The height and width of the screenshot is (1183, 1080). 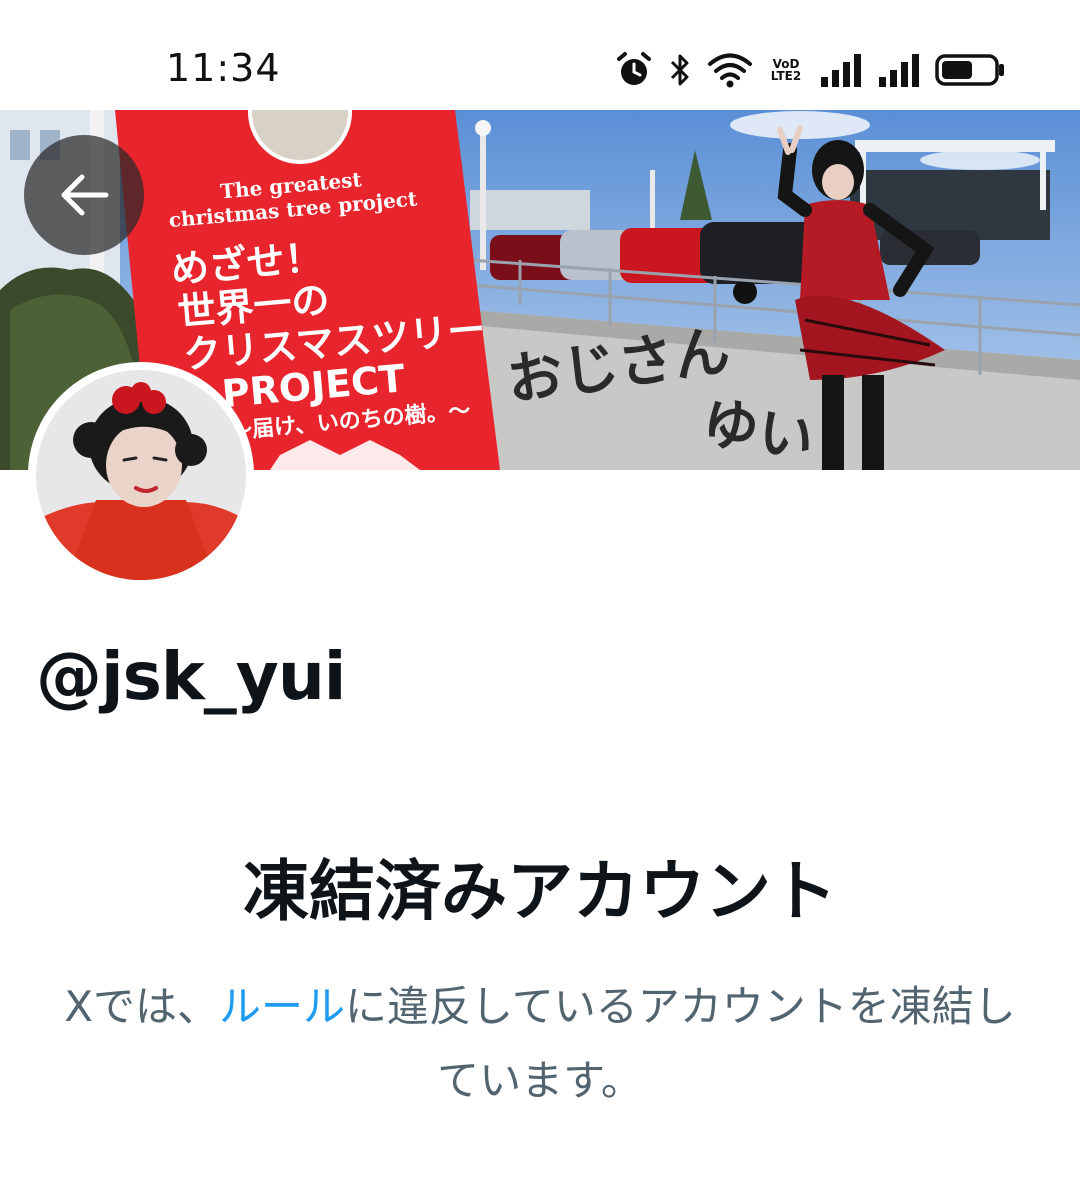 I want to click on alarm-icon, so click(x=634, y=68).